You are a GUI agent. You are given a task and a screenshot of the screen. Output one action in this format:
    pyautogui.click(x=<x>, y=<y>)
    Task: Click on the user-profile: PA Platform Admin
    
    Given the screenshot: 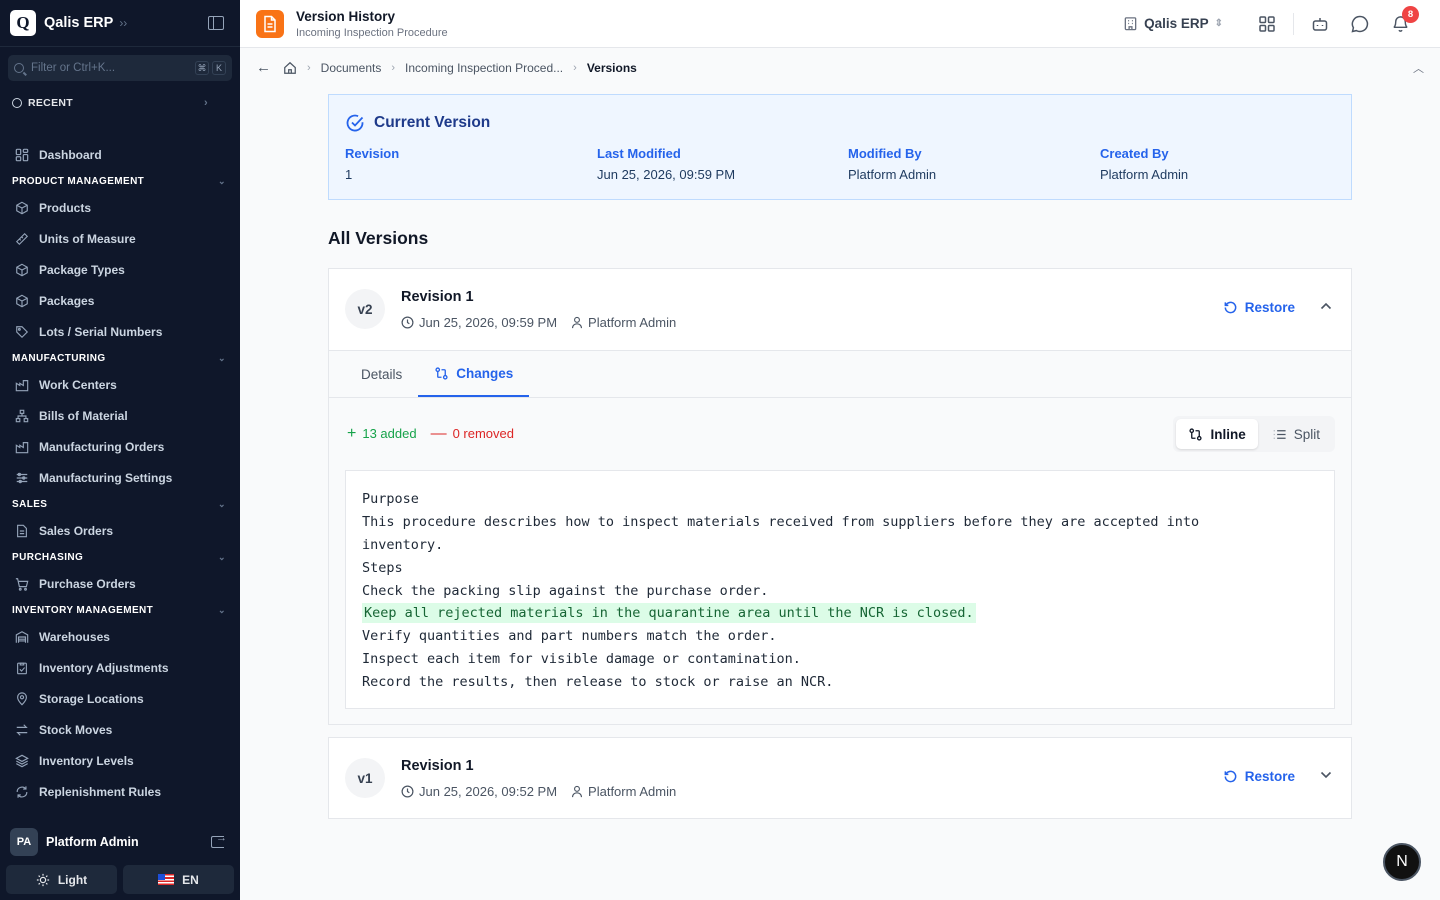 What is the action you would take?
    pyautogui.click(x=120, y=842)
    